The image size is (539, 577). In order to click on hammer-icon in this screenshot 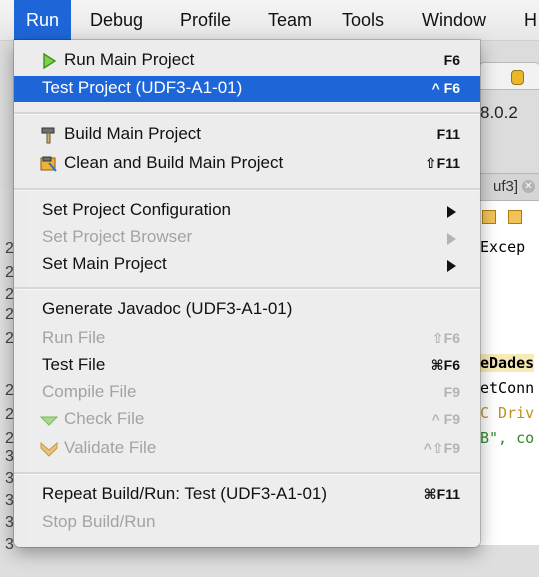, I will do `click(48, 135)`.